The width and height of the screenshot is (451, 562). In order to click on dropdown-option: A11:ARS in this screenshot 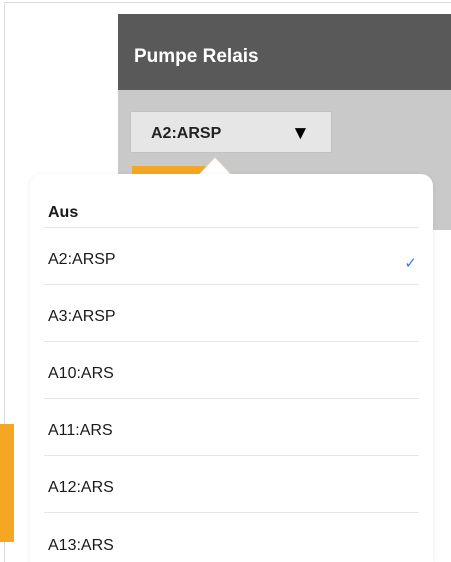, I will do `click(231, 427)`.